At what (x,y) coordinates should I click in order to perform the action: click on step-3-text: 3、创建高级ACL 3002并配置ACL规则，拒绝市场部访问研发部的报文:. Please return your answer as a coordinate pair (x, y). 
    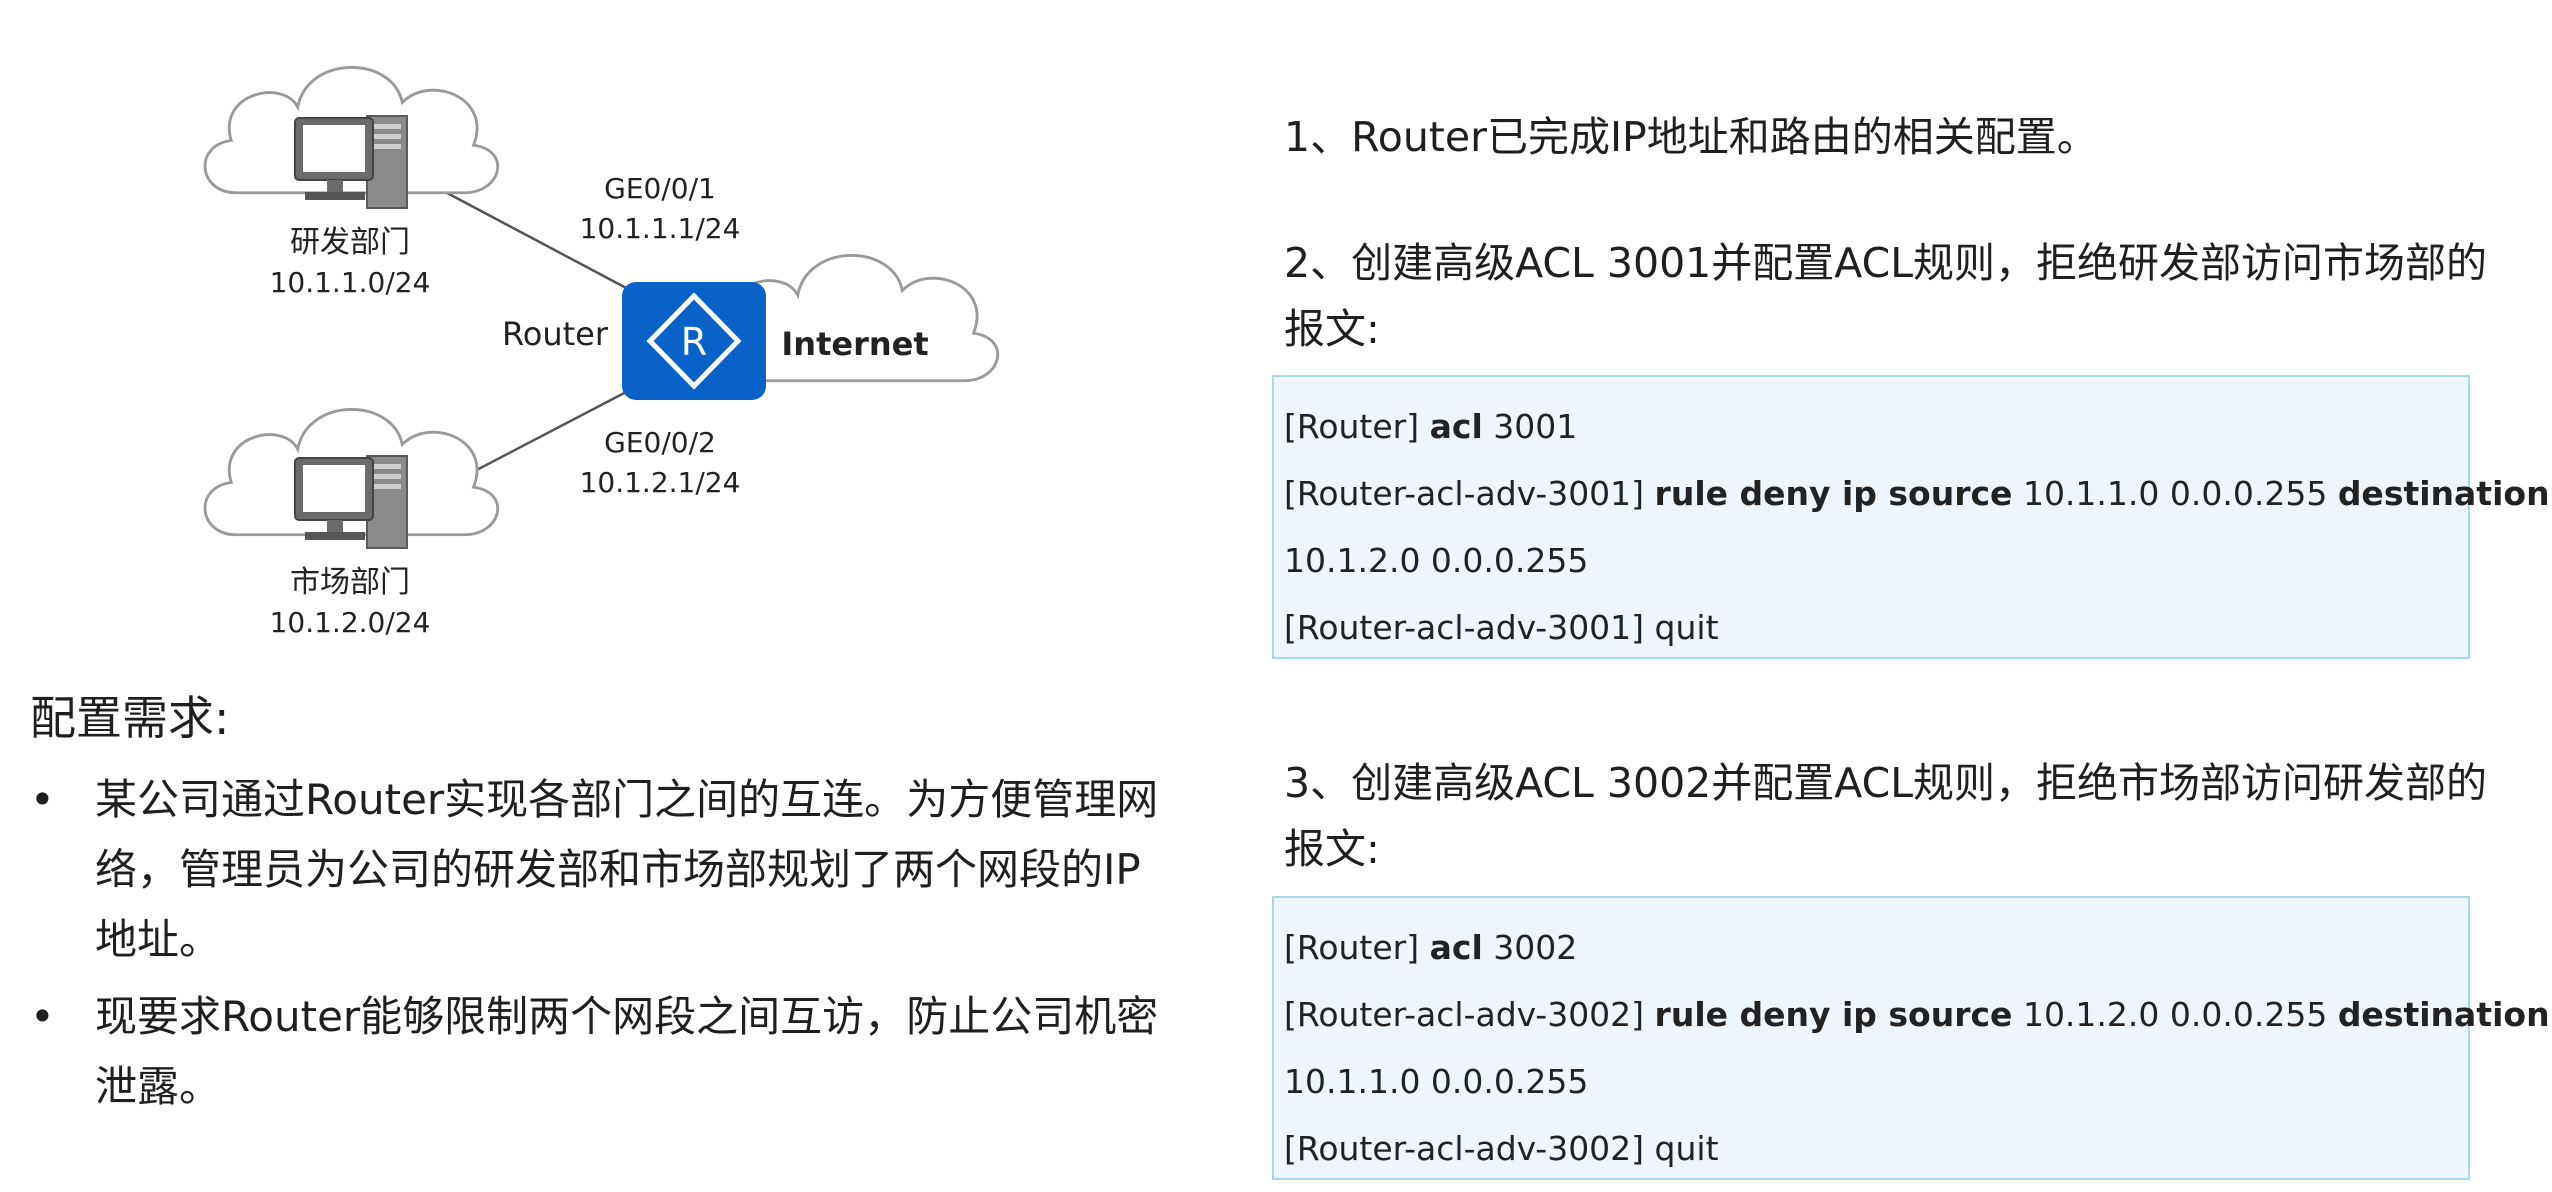
    Looking at the image, I should click on (1886, 816).